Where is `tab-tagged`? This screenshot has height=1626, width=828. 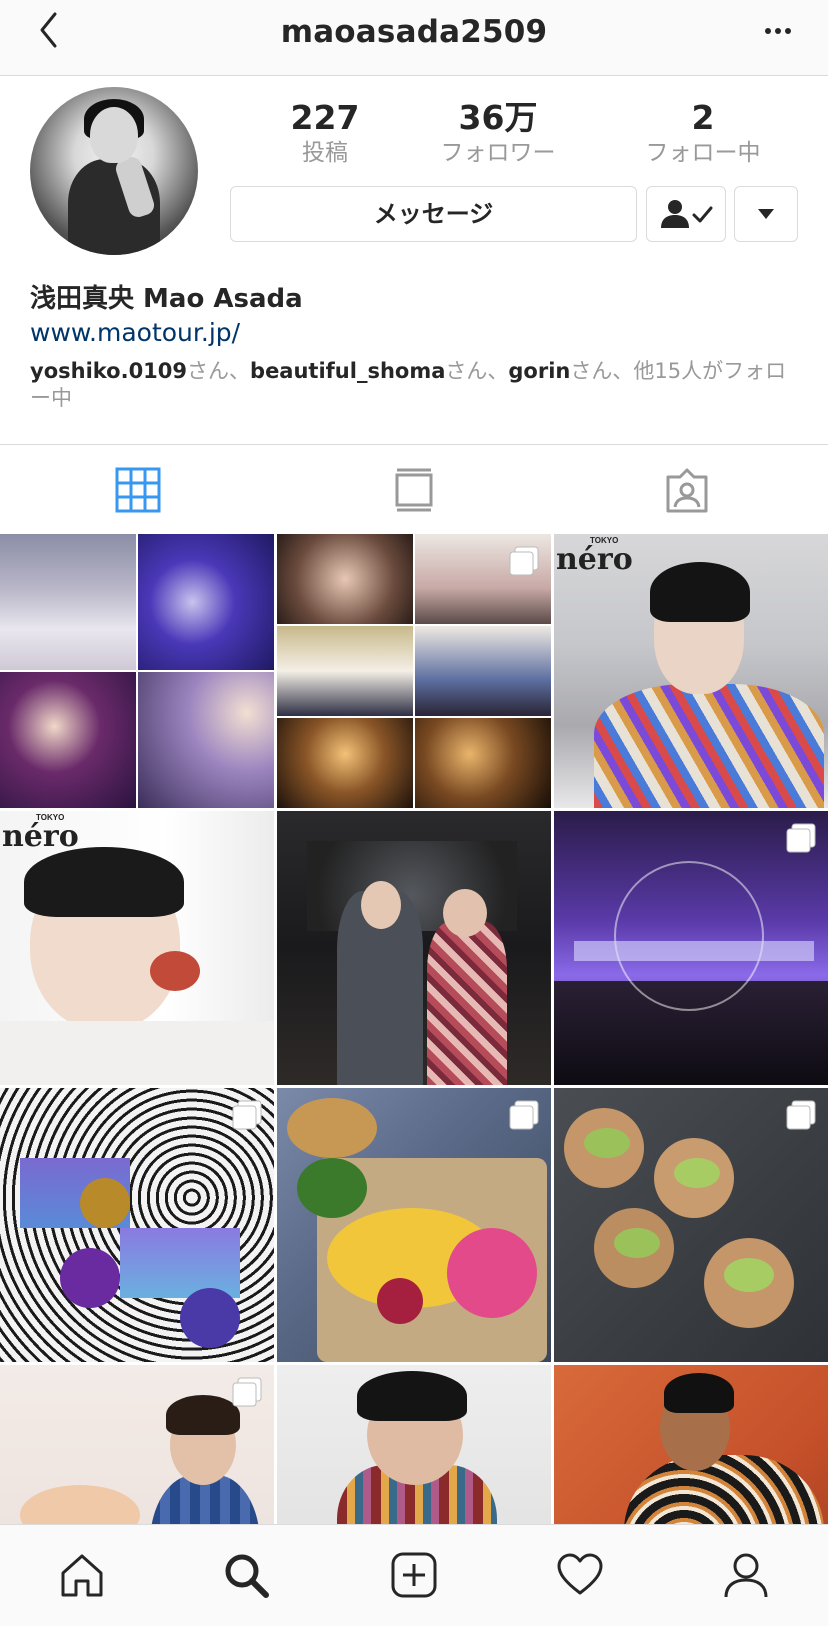 tab-tagged is located at coordinates (687, 490).